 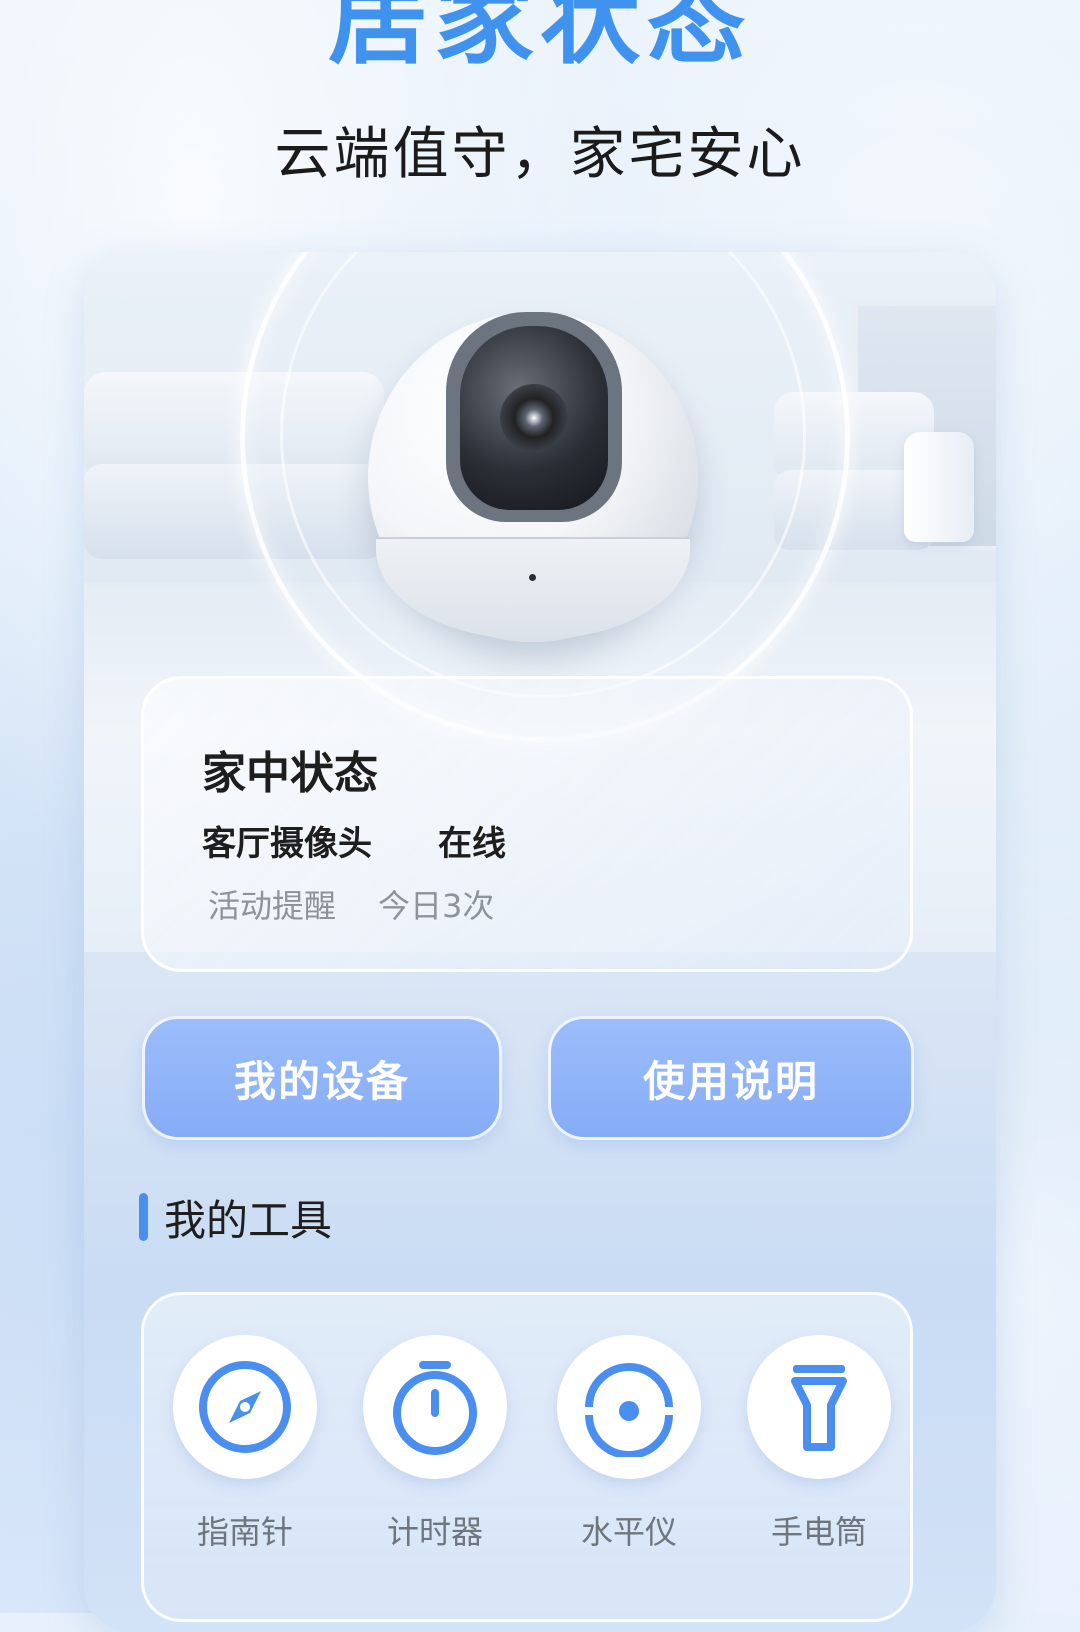 I want to click on user-manual-button: 使用说明, so click(x=731, y=1078).